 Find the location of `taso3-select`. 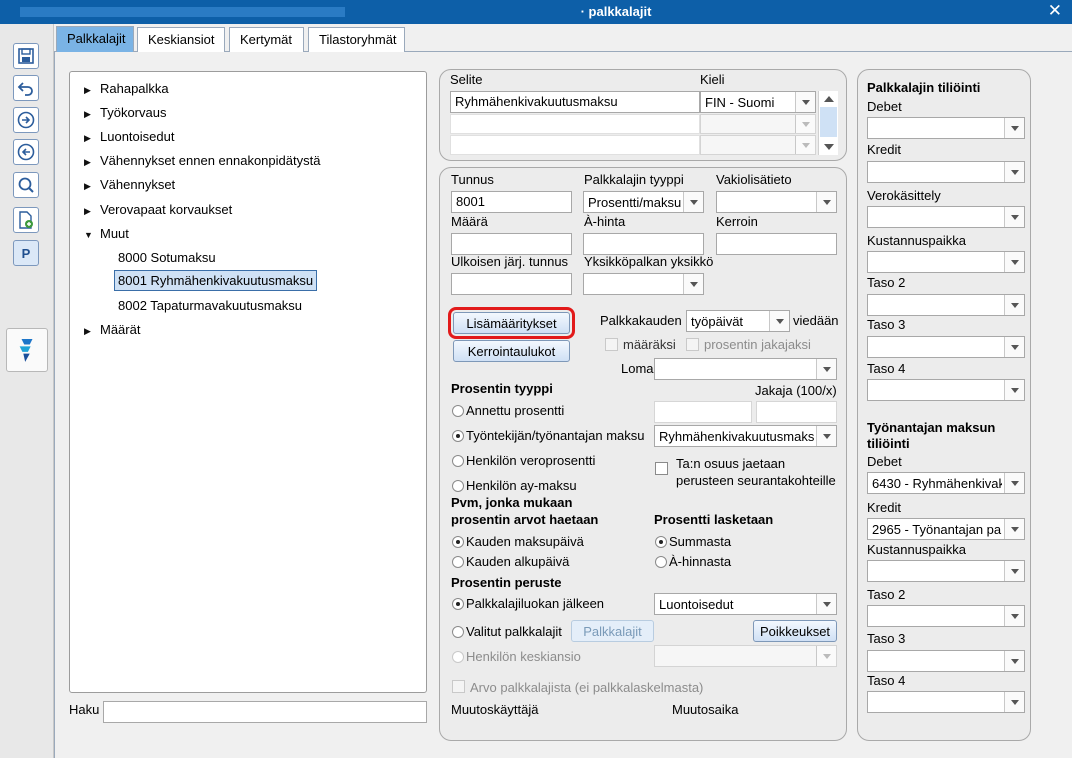

taso3-select is located at coordinates (946, 347).